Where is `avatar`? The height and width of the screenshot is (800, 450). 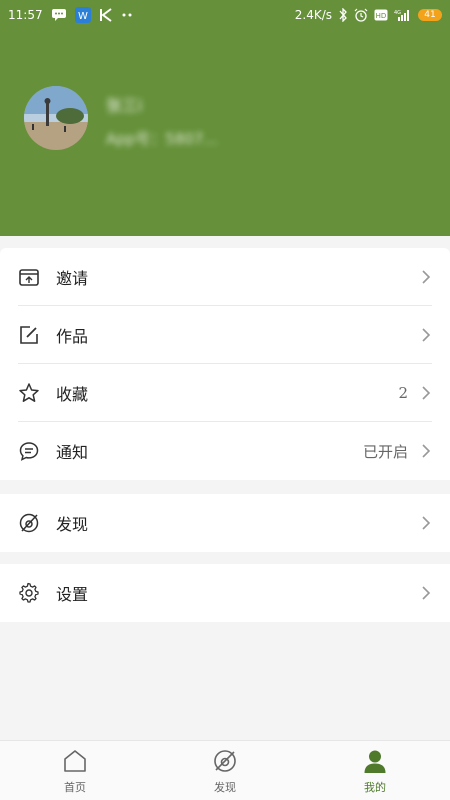 avatar is located at coordinates (56, 118).